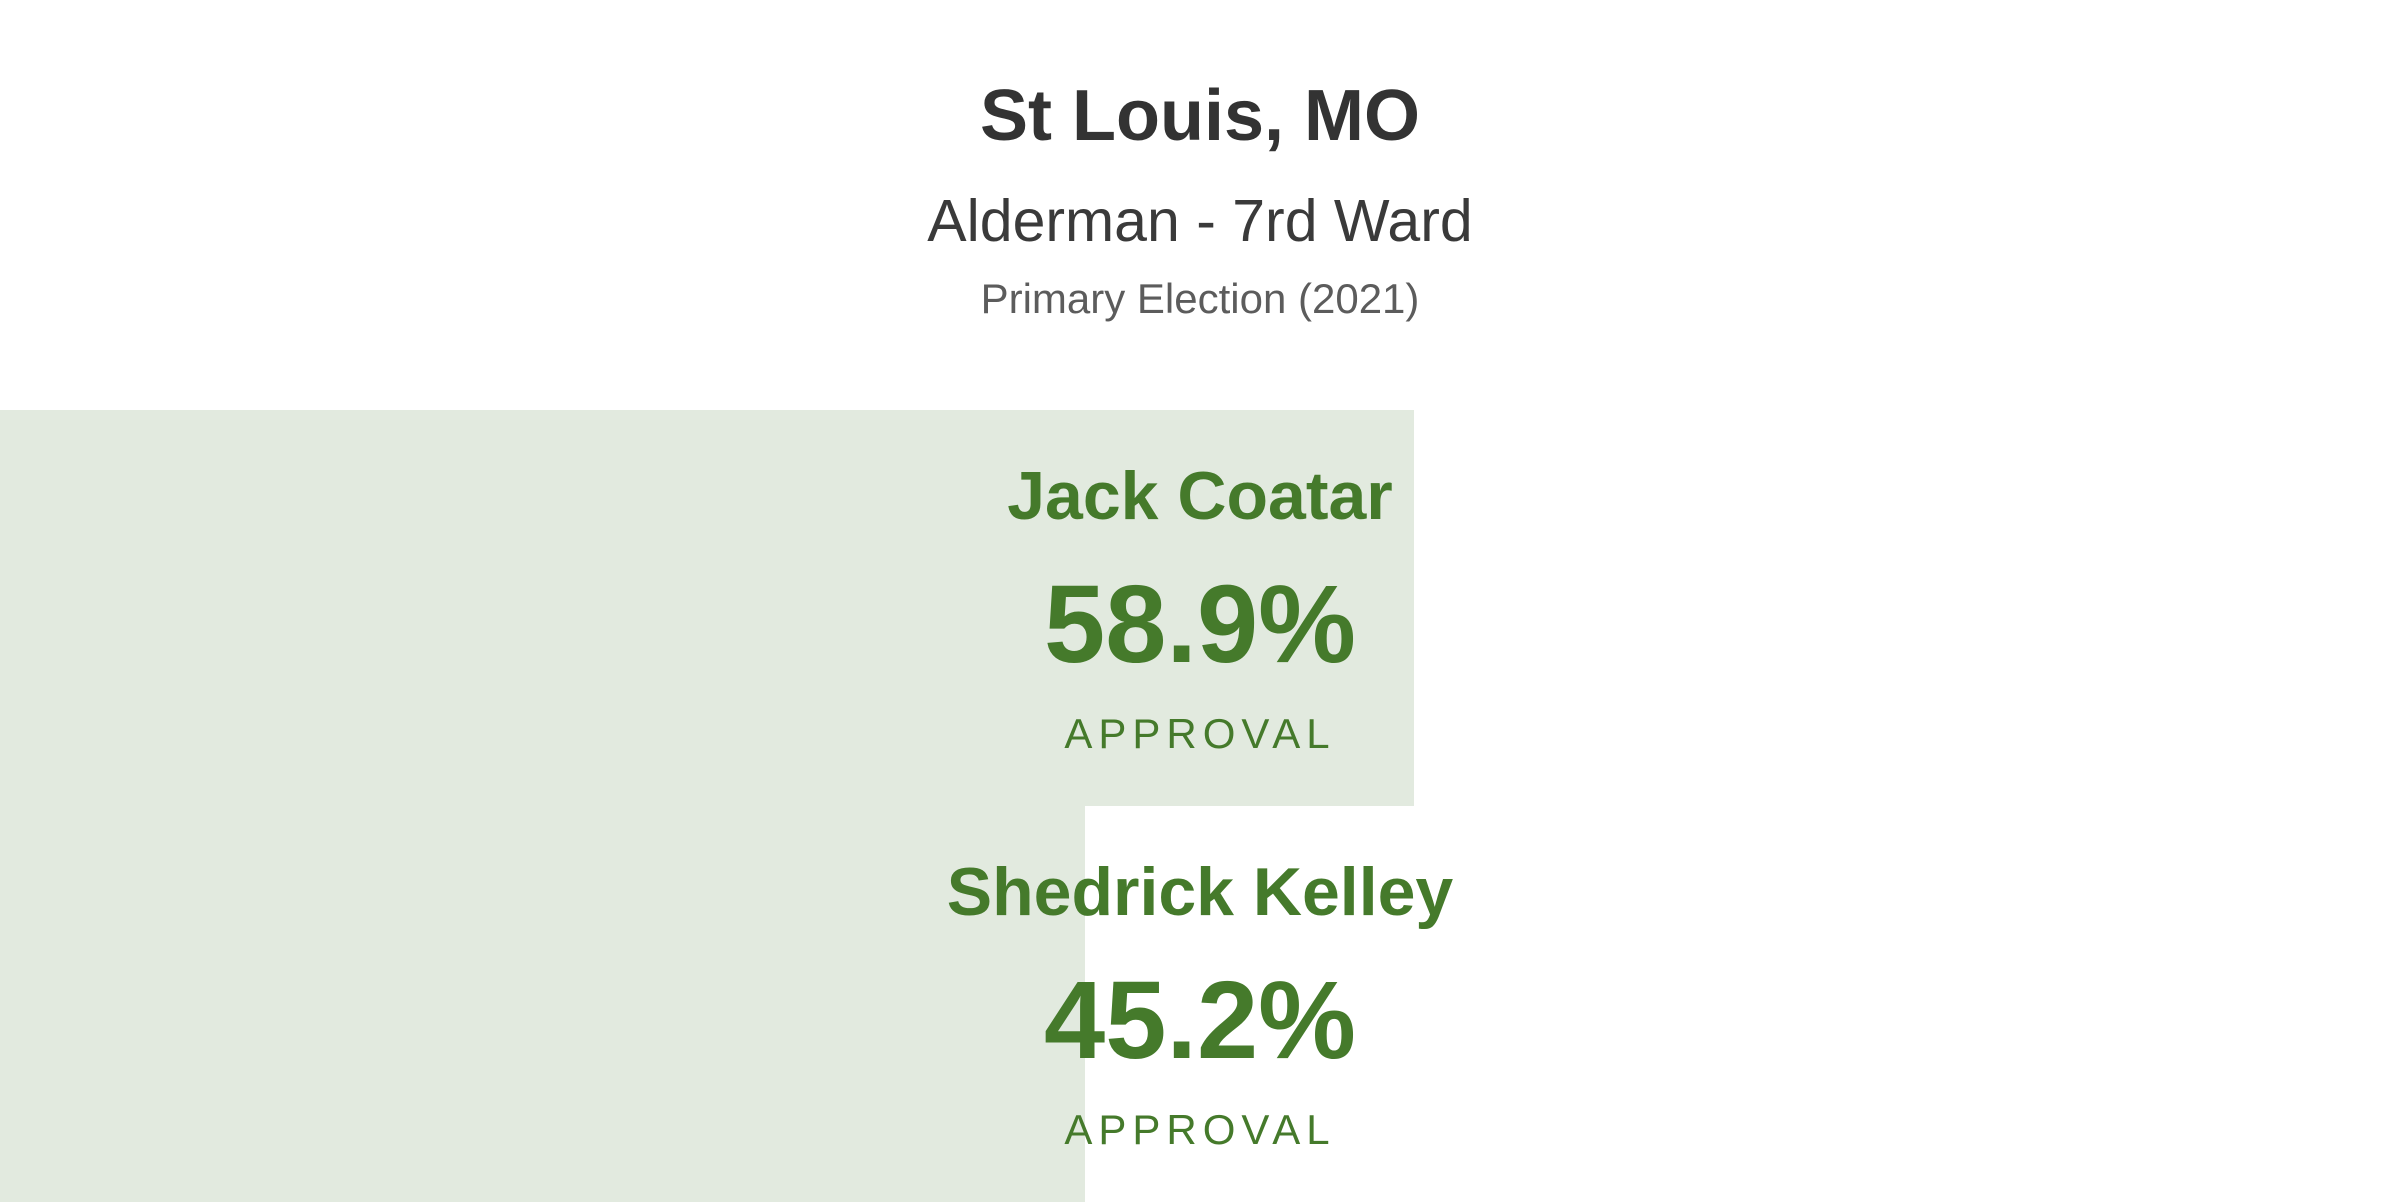  What do you see at coordinates (1200, 116) in the screenshot?
I see `chart-title: St Louis, MO` at bounding box center [1200, 116].